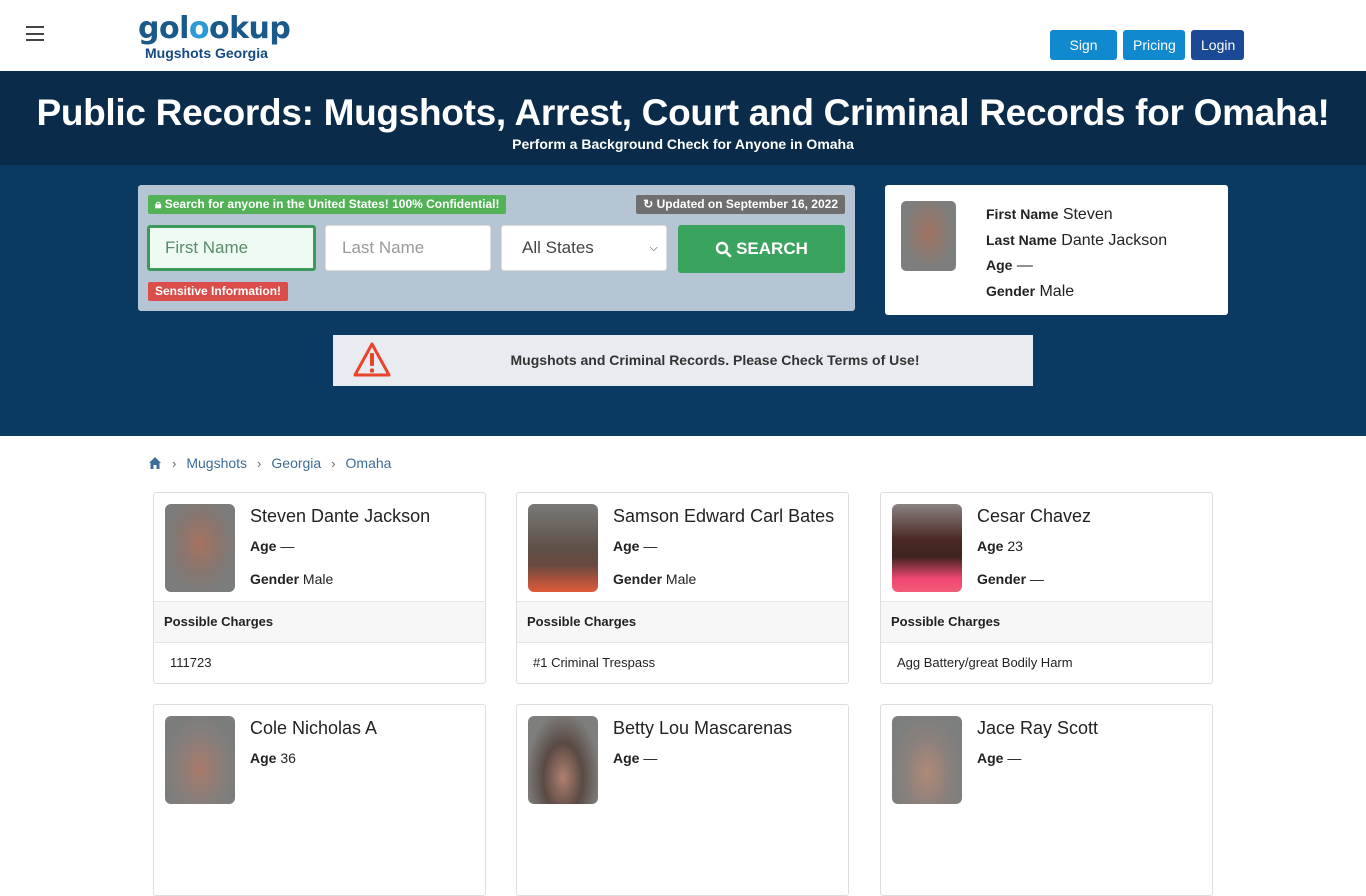  I want to click on breadcrumb-mugshots: Mugshots, so click(216, 463).